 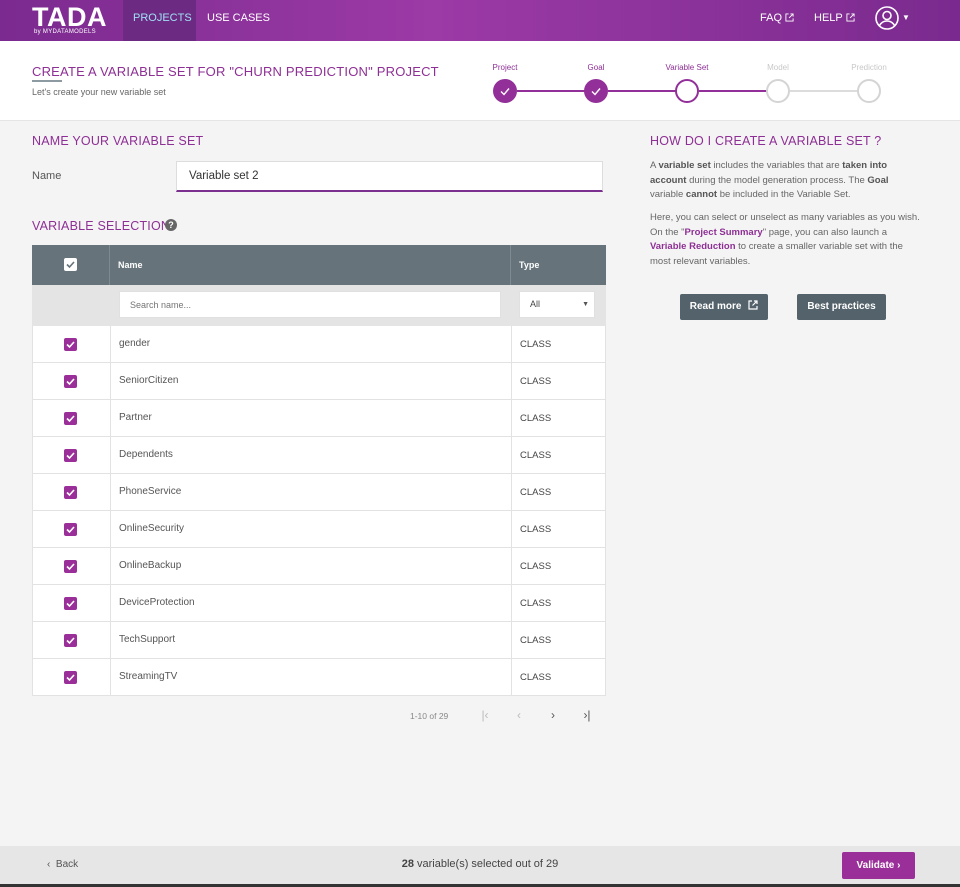 I want to click on help-text-bold: cannot, so click(x=701, y=194).